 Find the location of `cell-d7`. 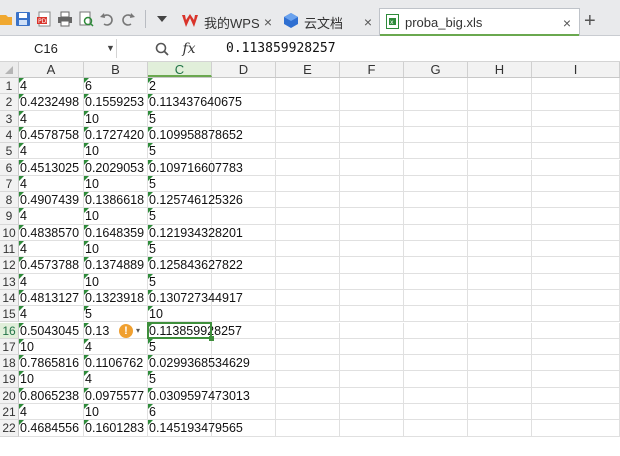

cell-d7 is located at coordinates (244, 184).